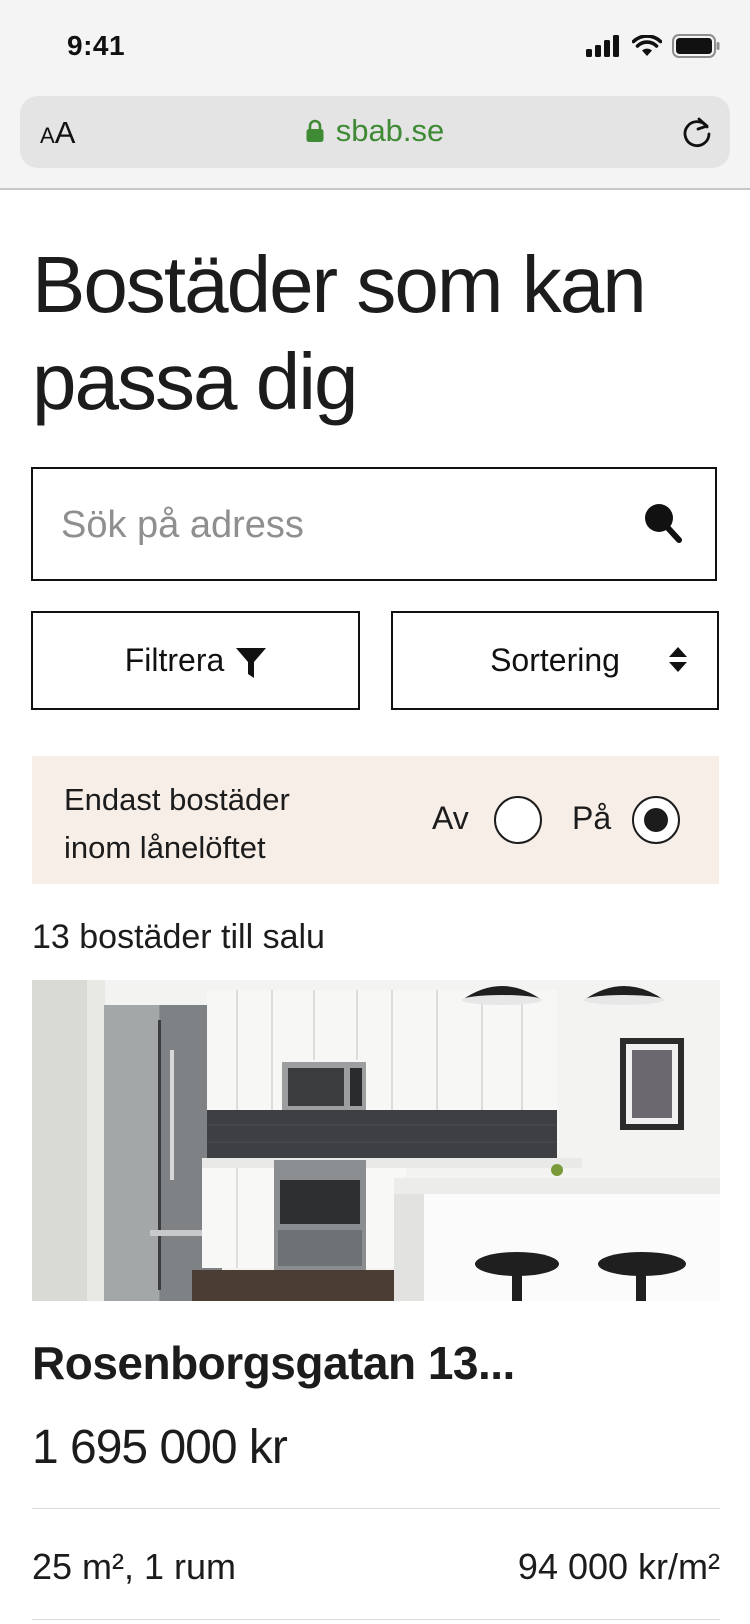  I want to click on filter-label: Filtrera, so click(174, 660).